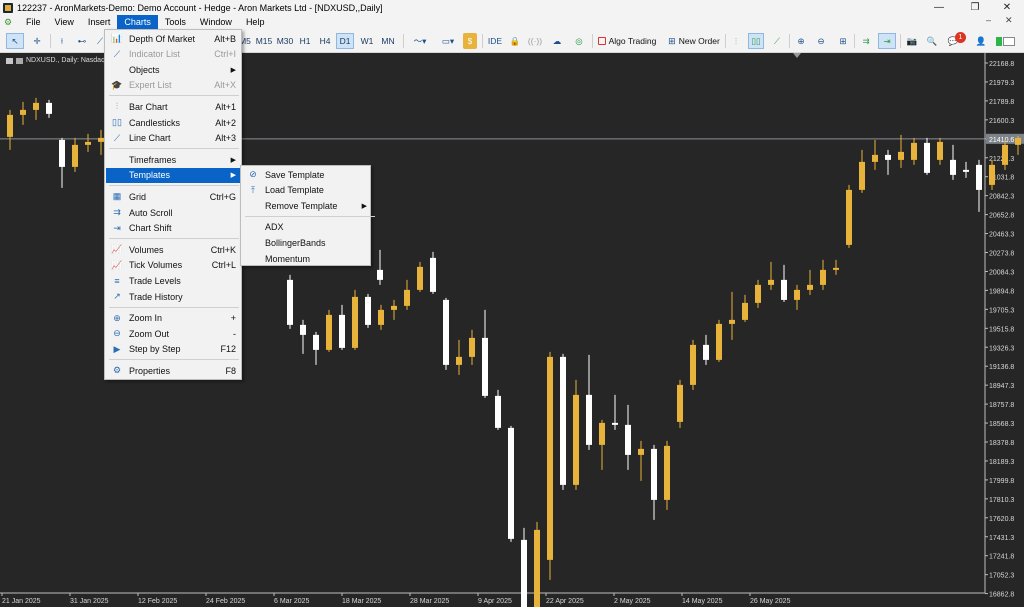 Image resolution: width=1024 pixels, height=607 pixels. What do you see at coordinates (756, 41) in the screenshot?
I see `candlestick-chart-icon: ▯▯` at bounding box center [756, 41].